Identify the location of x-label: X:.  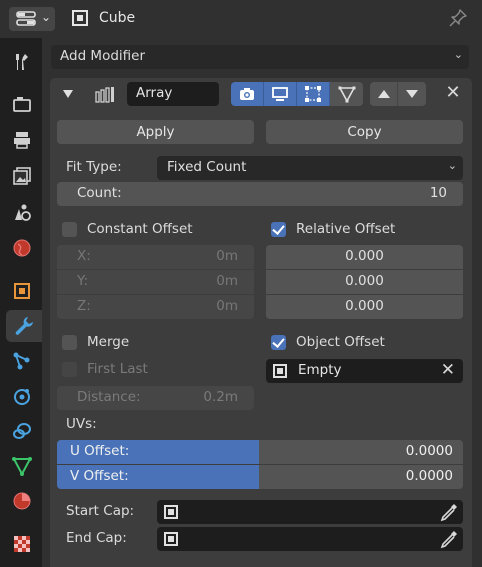
(84, 256).